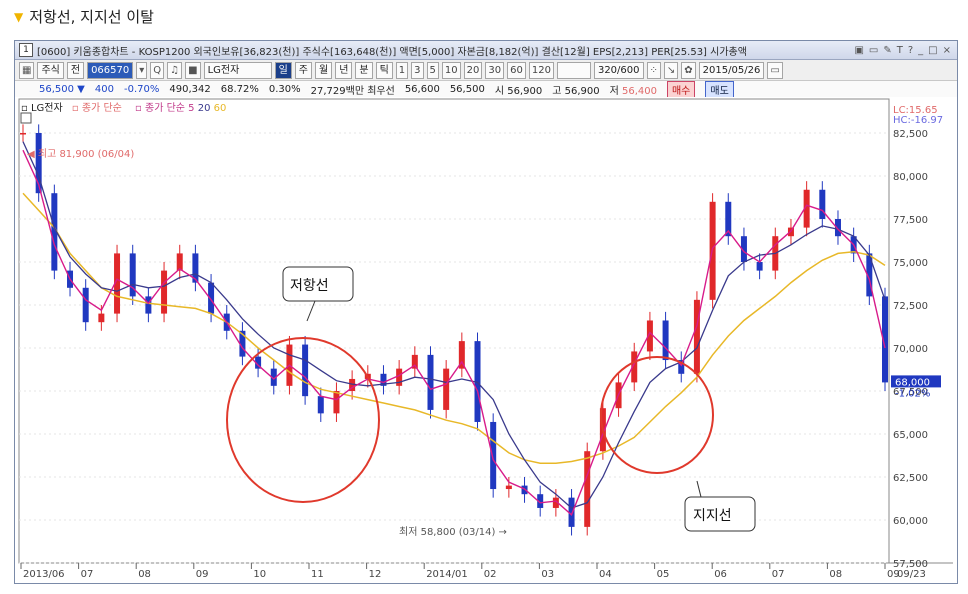 This screenshot has height=594, width=968. I want to click on interval-10: 10, so click(451, 70).